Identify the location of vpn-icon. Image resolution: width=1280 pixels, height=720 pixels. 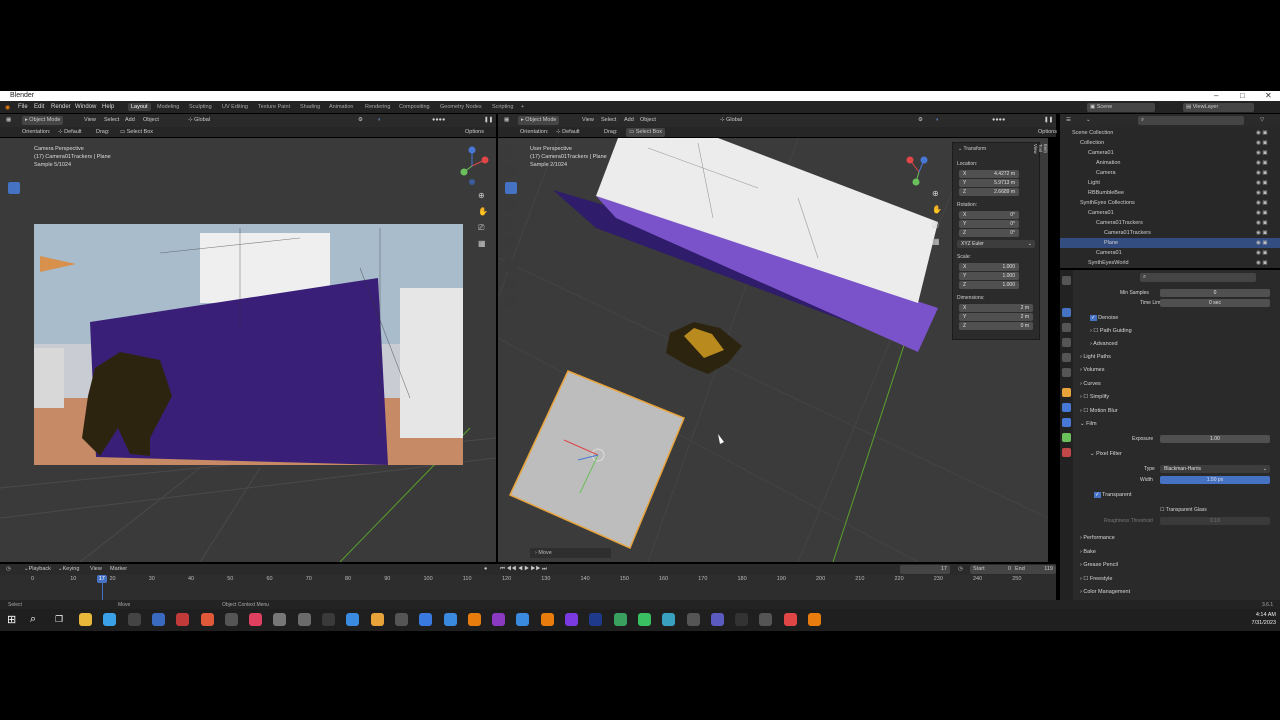
(401, 619).